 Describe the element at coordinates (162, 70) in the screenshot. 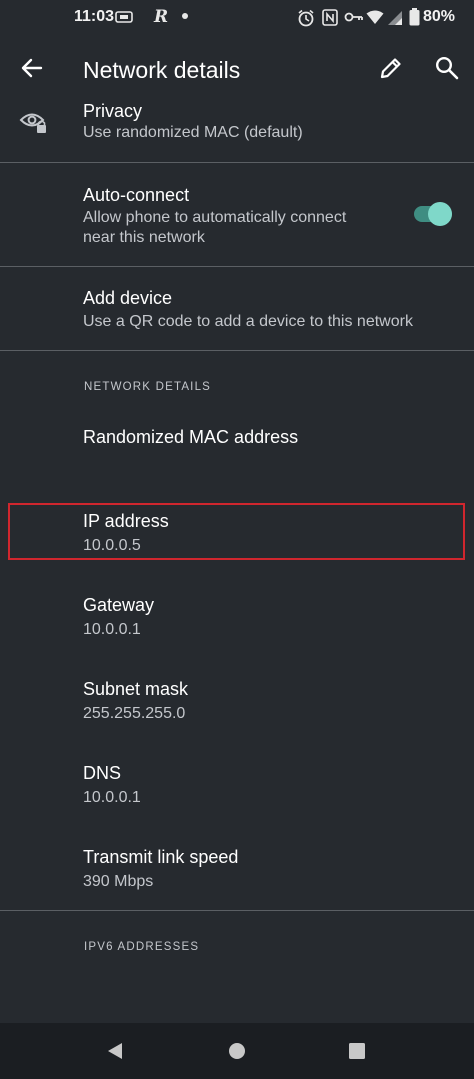

I see `page-title: Network details` at that location.